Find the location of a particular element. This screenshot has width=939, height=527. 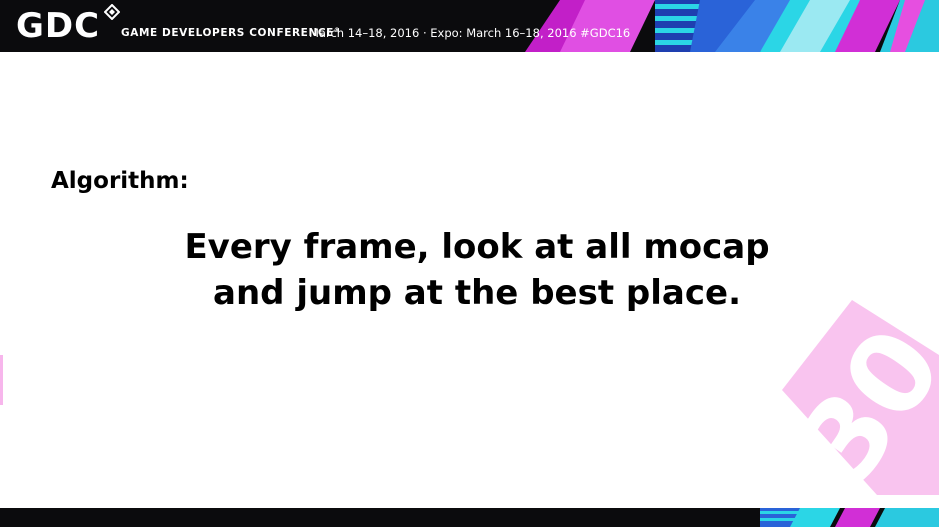

conference-name: GAME DEVELOPERS CONFERENCE® is located at coordinates (231, 33).